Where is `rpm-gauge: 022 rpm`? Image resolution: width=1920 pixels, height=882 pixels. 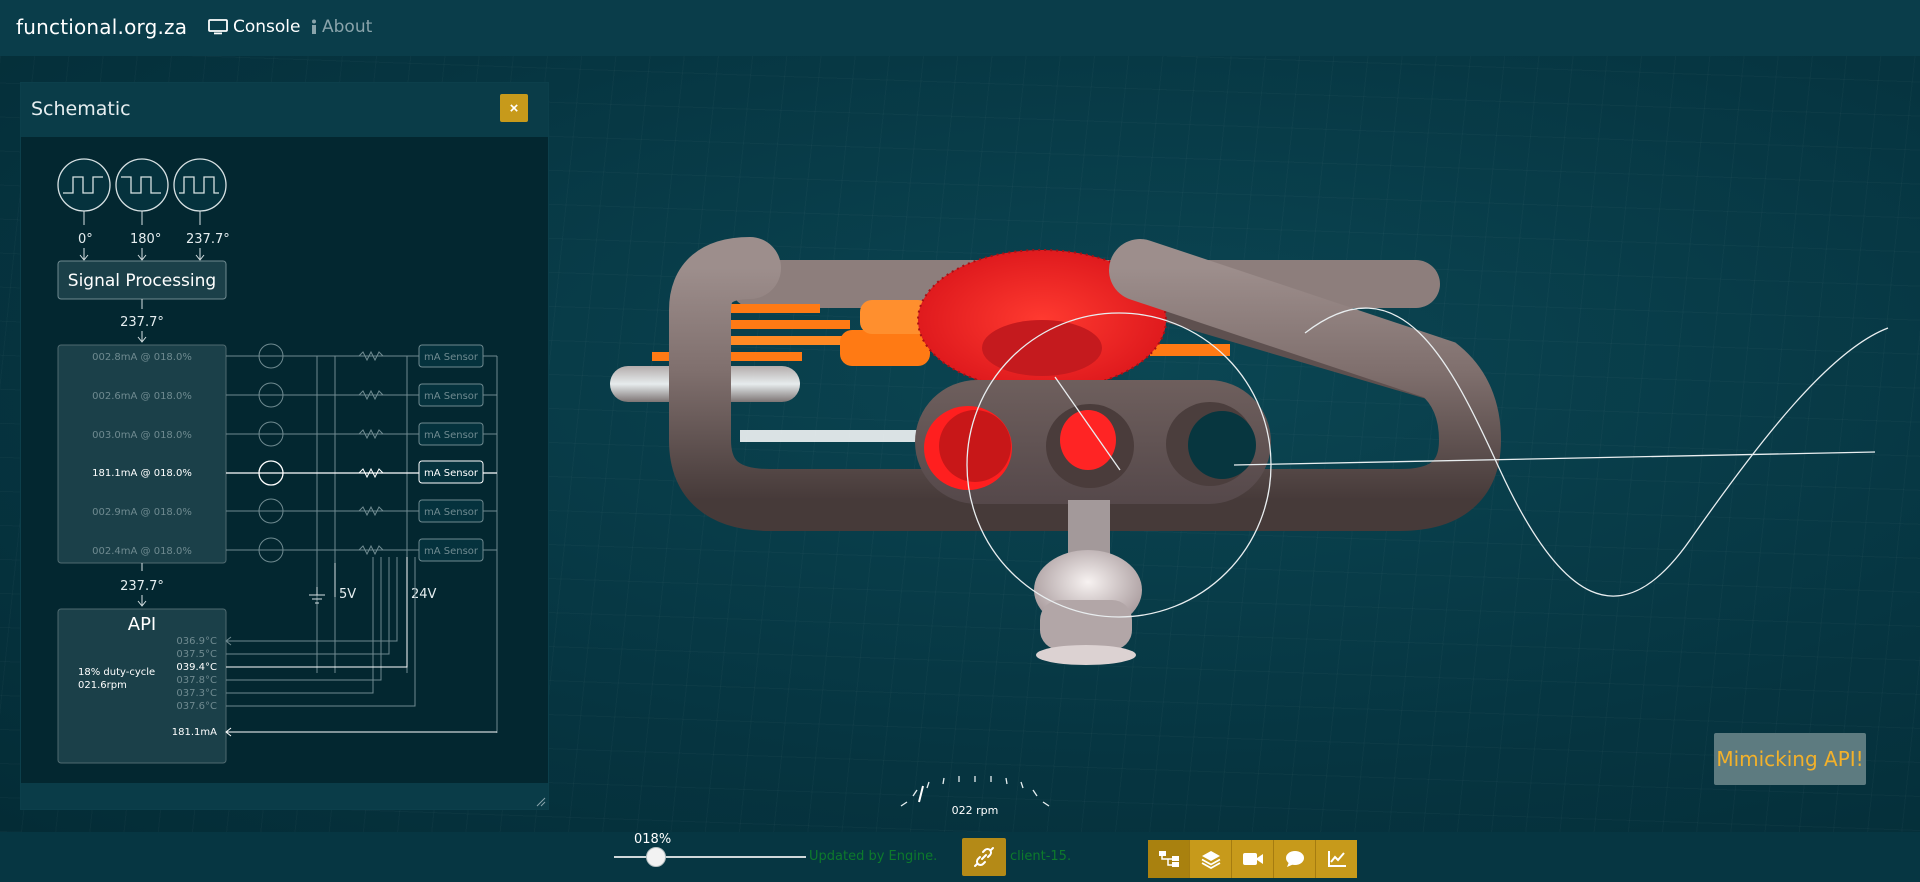
rpm-gauge: 022 rpm is located at coordinates (975, 796).